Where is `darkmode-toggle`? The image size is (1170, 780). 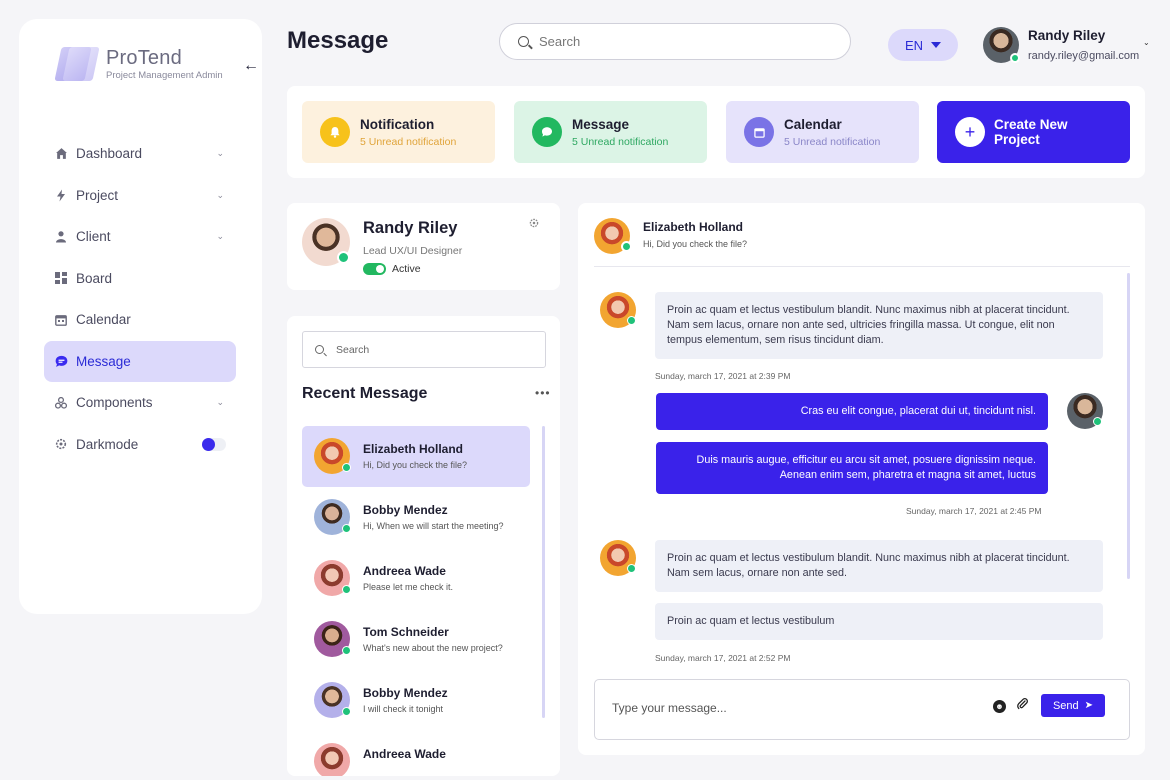
darkmode-toggle is located at coordinates (214, 444).